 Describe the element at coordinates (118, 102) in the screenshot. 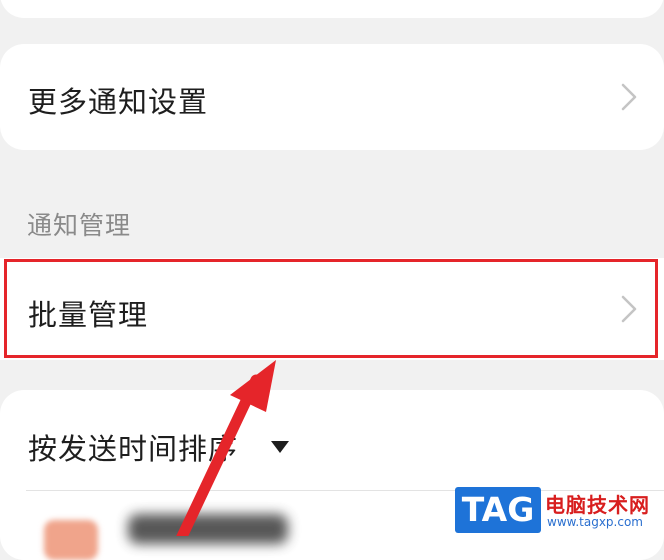

I see `more-notification-settings-label: 更多通知设置` at that location.